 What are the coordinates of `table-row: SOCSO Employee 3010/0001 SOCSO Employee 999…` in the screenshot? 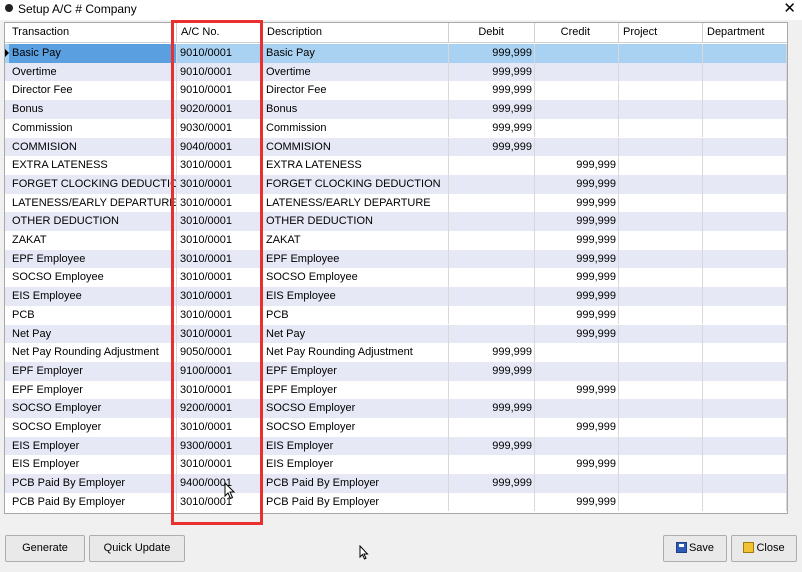 It's located at (396, 278).